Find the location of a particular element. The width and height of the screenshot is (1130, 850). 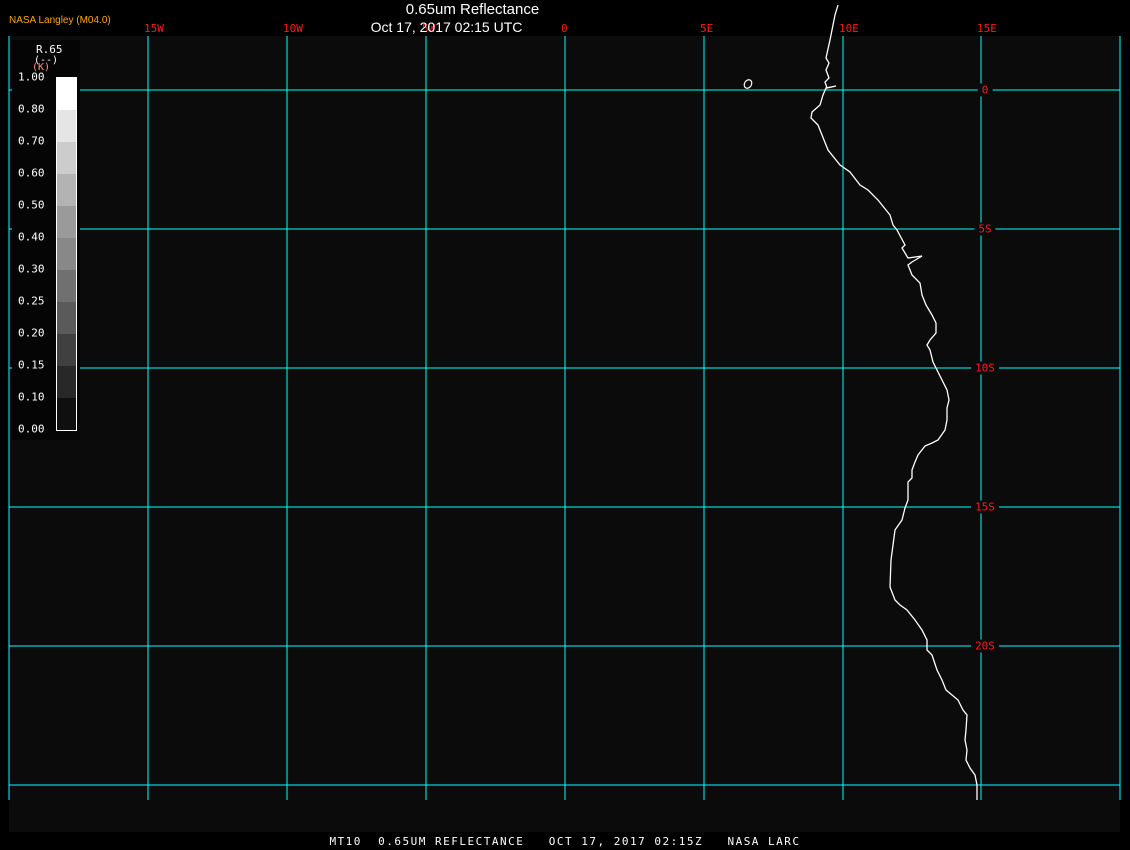

latitude-label: 5S is located at coordinates (985, 229).